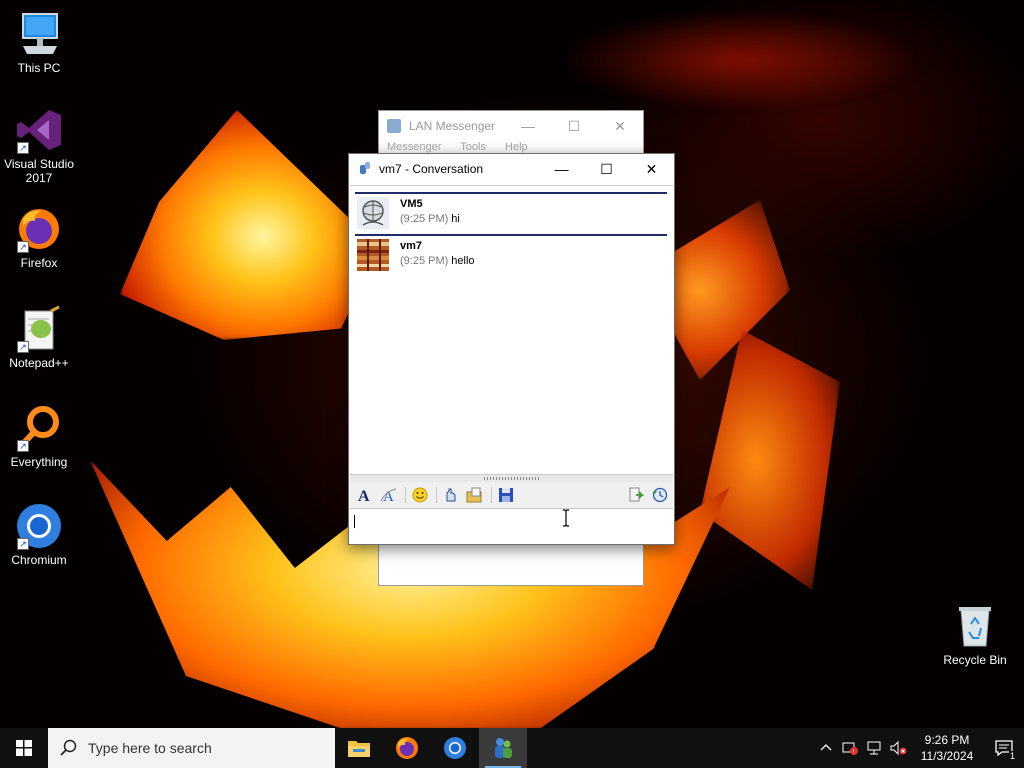  What do you see at coordinates (39, 526) in the screenshot?
I see `chromium-icon: ↗` at bounding box center [39, 526].